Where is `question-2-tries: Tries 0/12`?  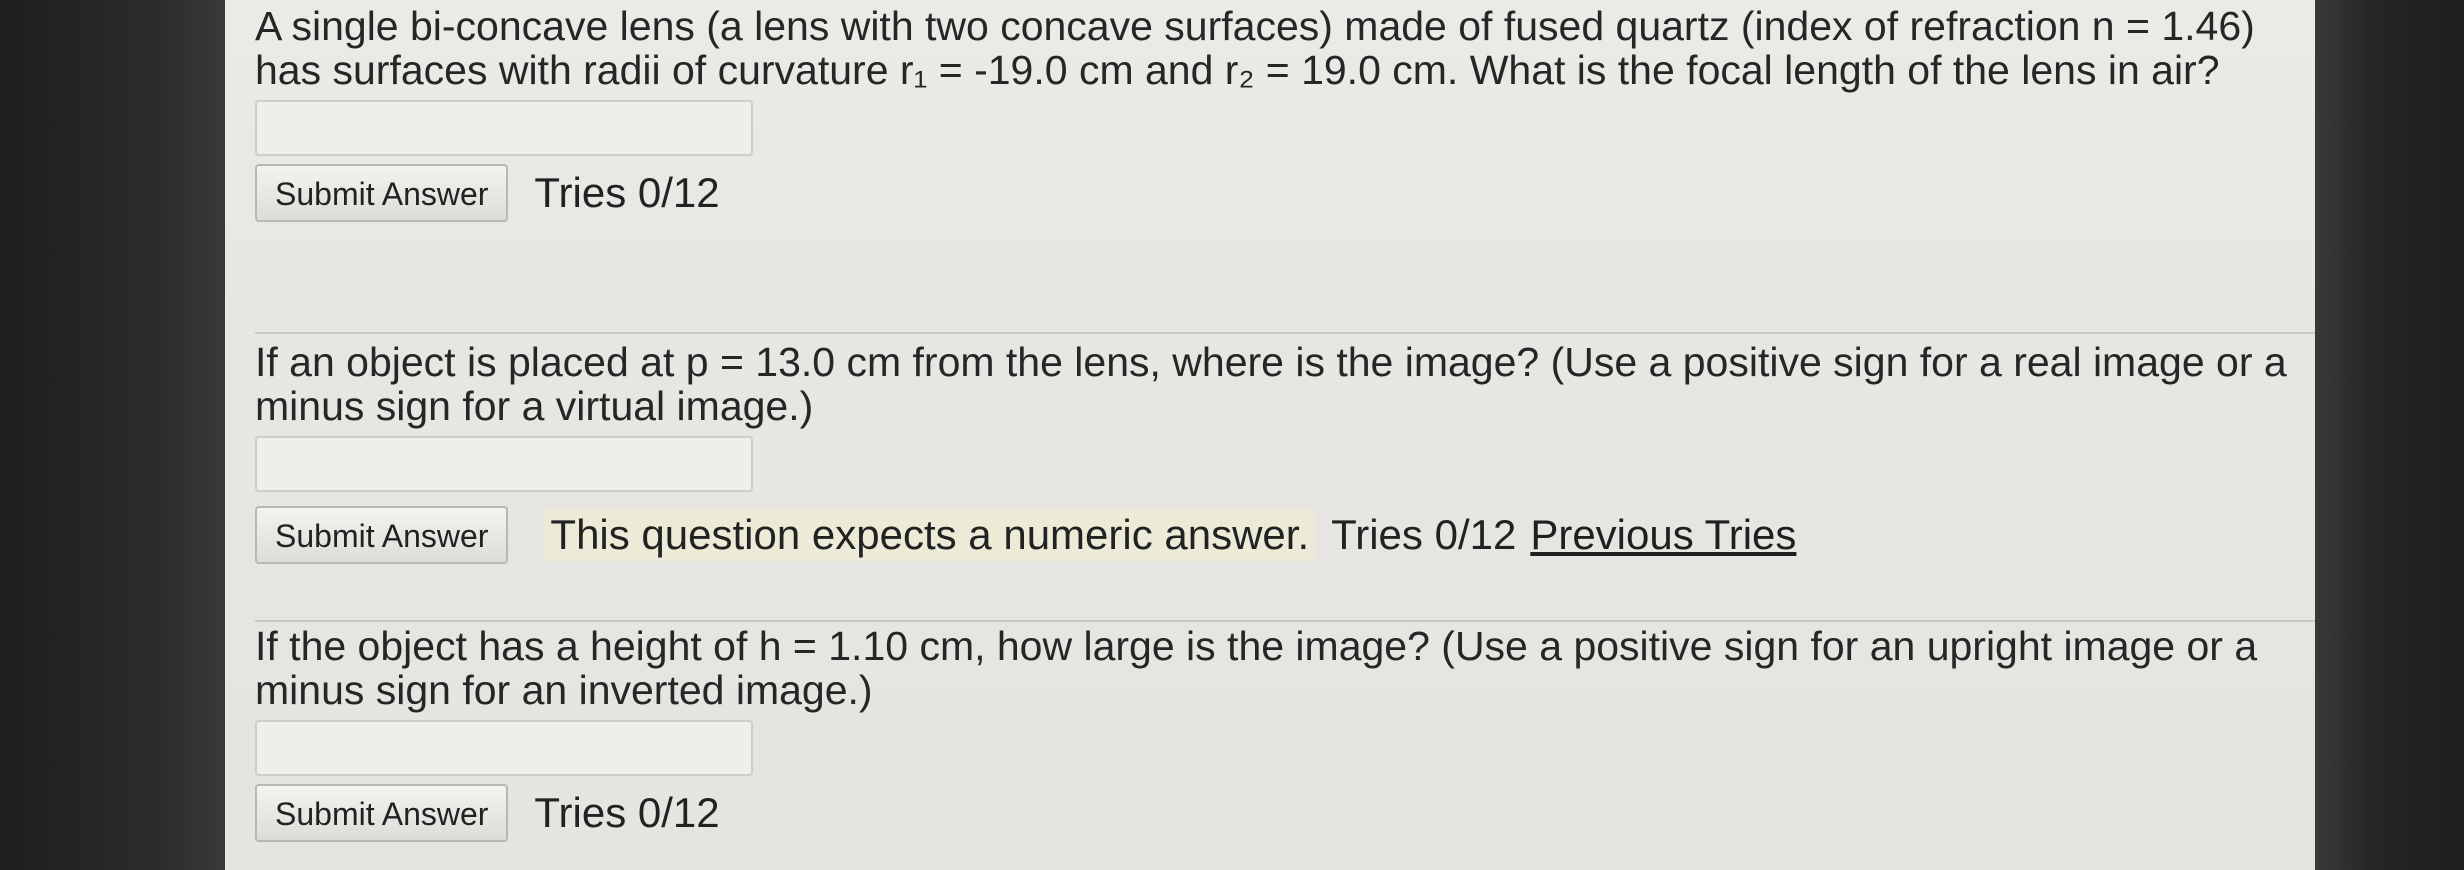 question-2-tries: Tries 0/12 is located at coordinates (1424, 534).